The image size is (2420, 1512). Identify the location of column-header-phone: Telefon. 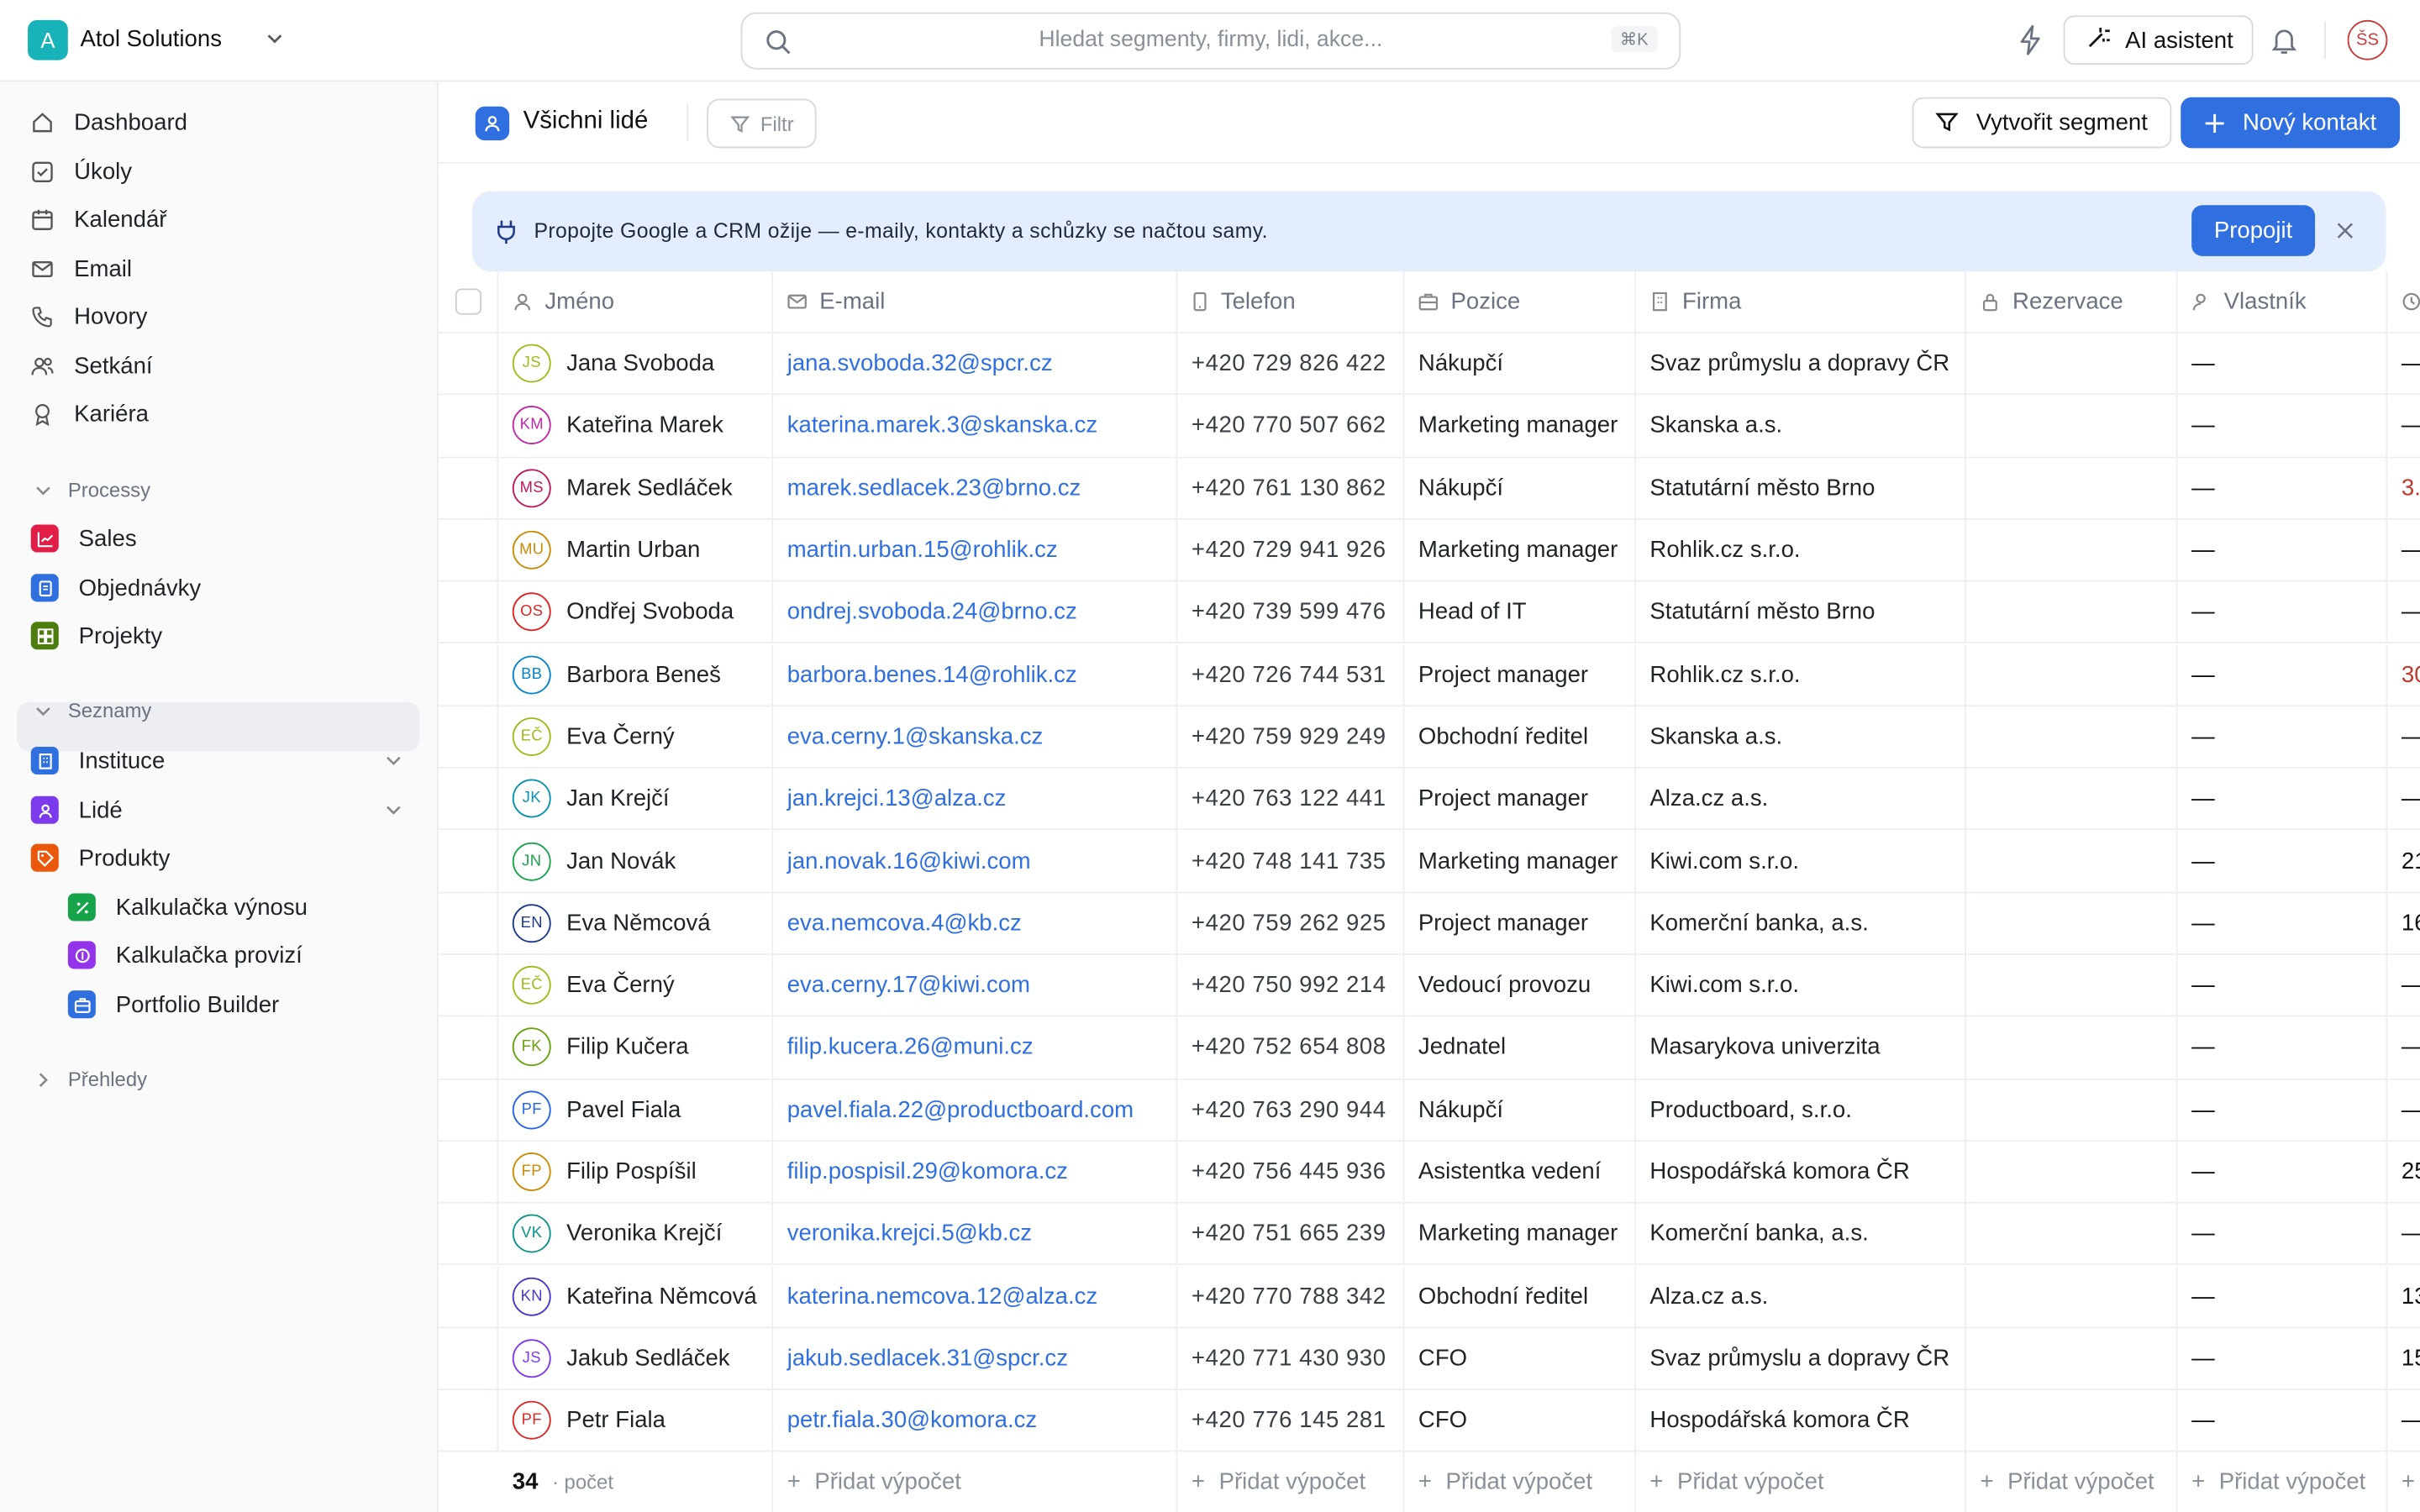
(1291, 301).